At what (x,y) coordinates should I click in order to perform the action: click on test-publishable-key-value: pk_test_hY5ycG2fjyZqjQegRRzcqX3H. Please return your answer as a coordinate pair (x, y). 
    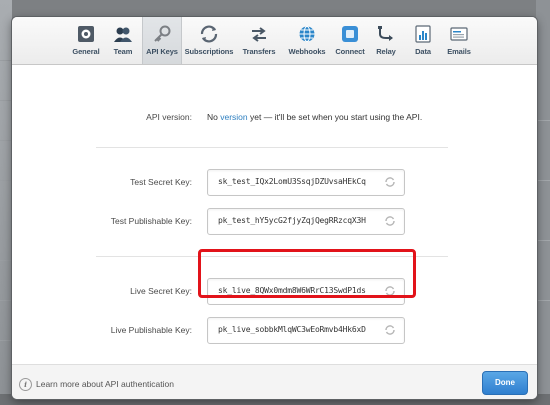
    Looking at the image, I should click on (292, 220).